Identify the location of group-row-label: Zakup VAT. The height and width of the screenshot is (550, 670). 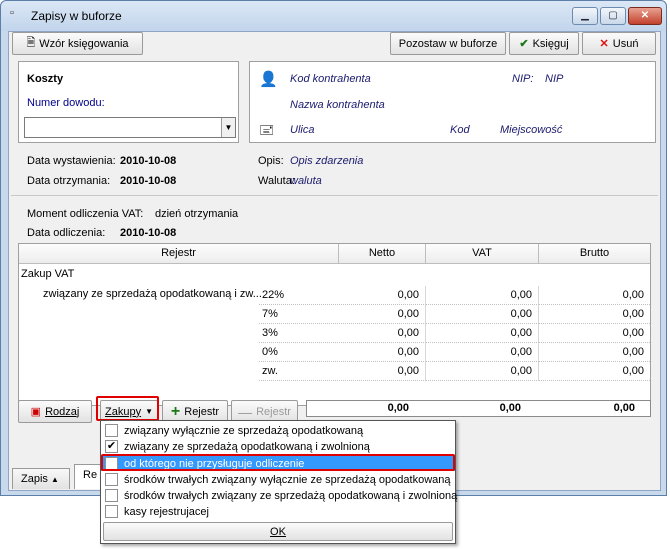
(47, 274).